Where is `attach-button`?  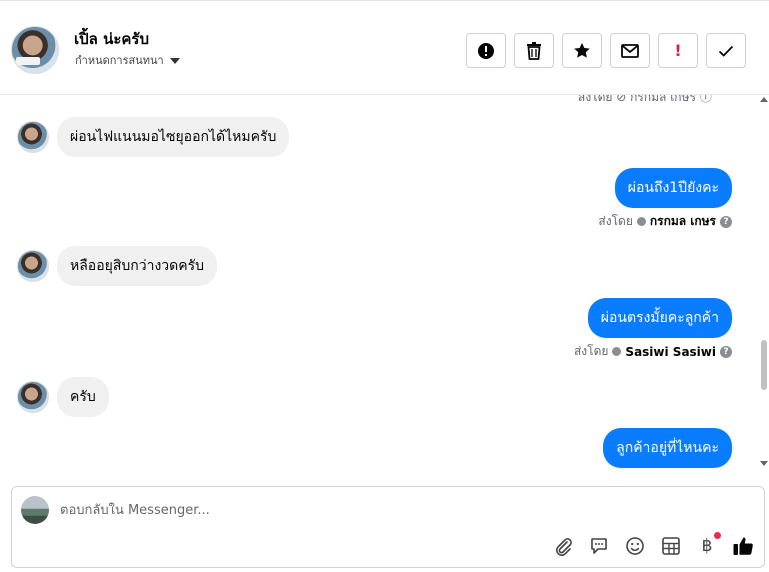 attach-button is located at coordinates (563, 546).